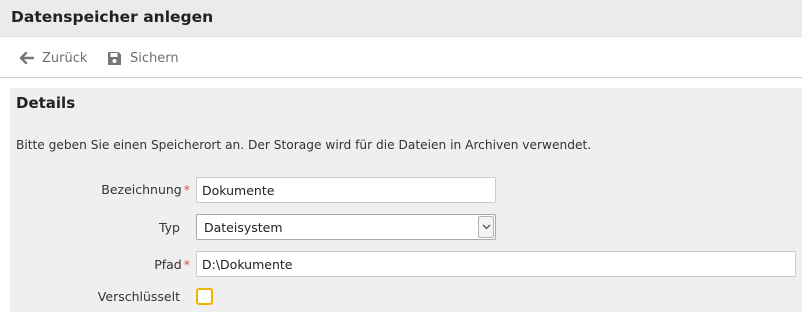  I want to click on name-label: Bezeichnung *, so click(100, 189).